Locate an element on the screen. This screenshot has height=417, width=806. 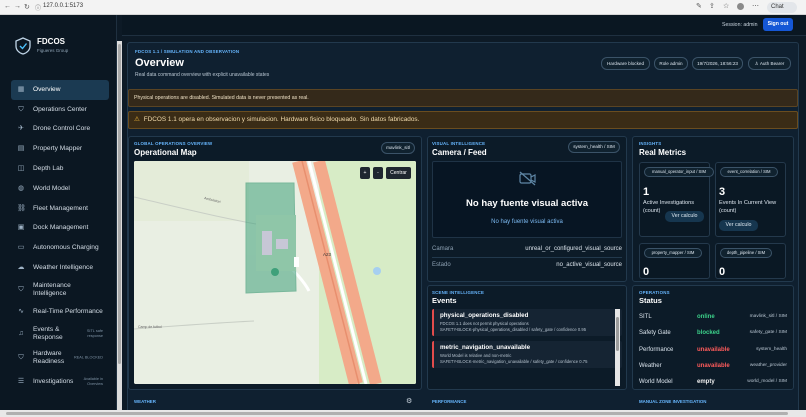
datetime-chip: 19/7/2026, 18:56:23 is located at coordinates (717, 63).